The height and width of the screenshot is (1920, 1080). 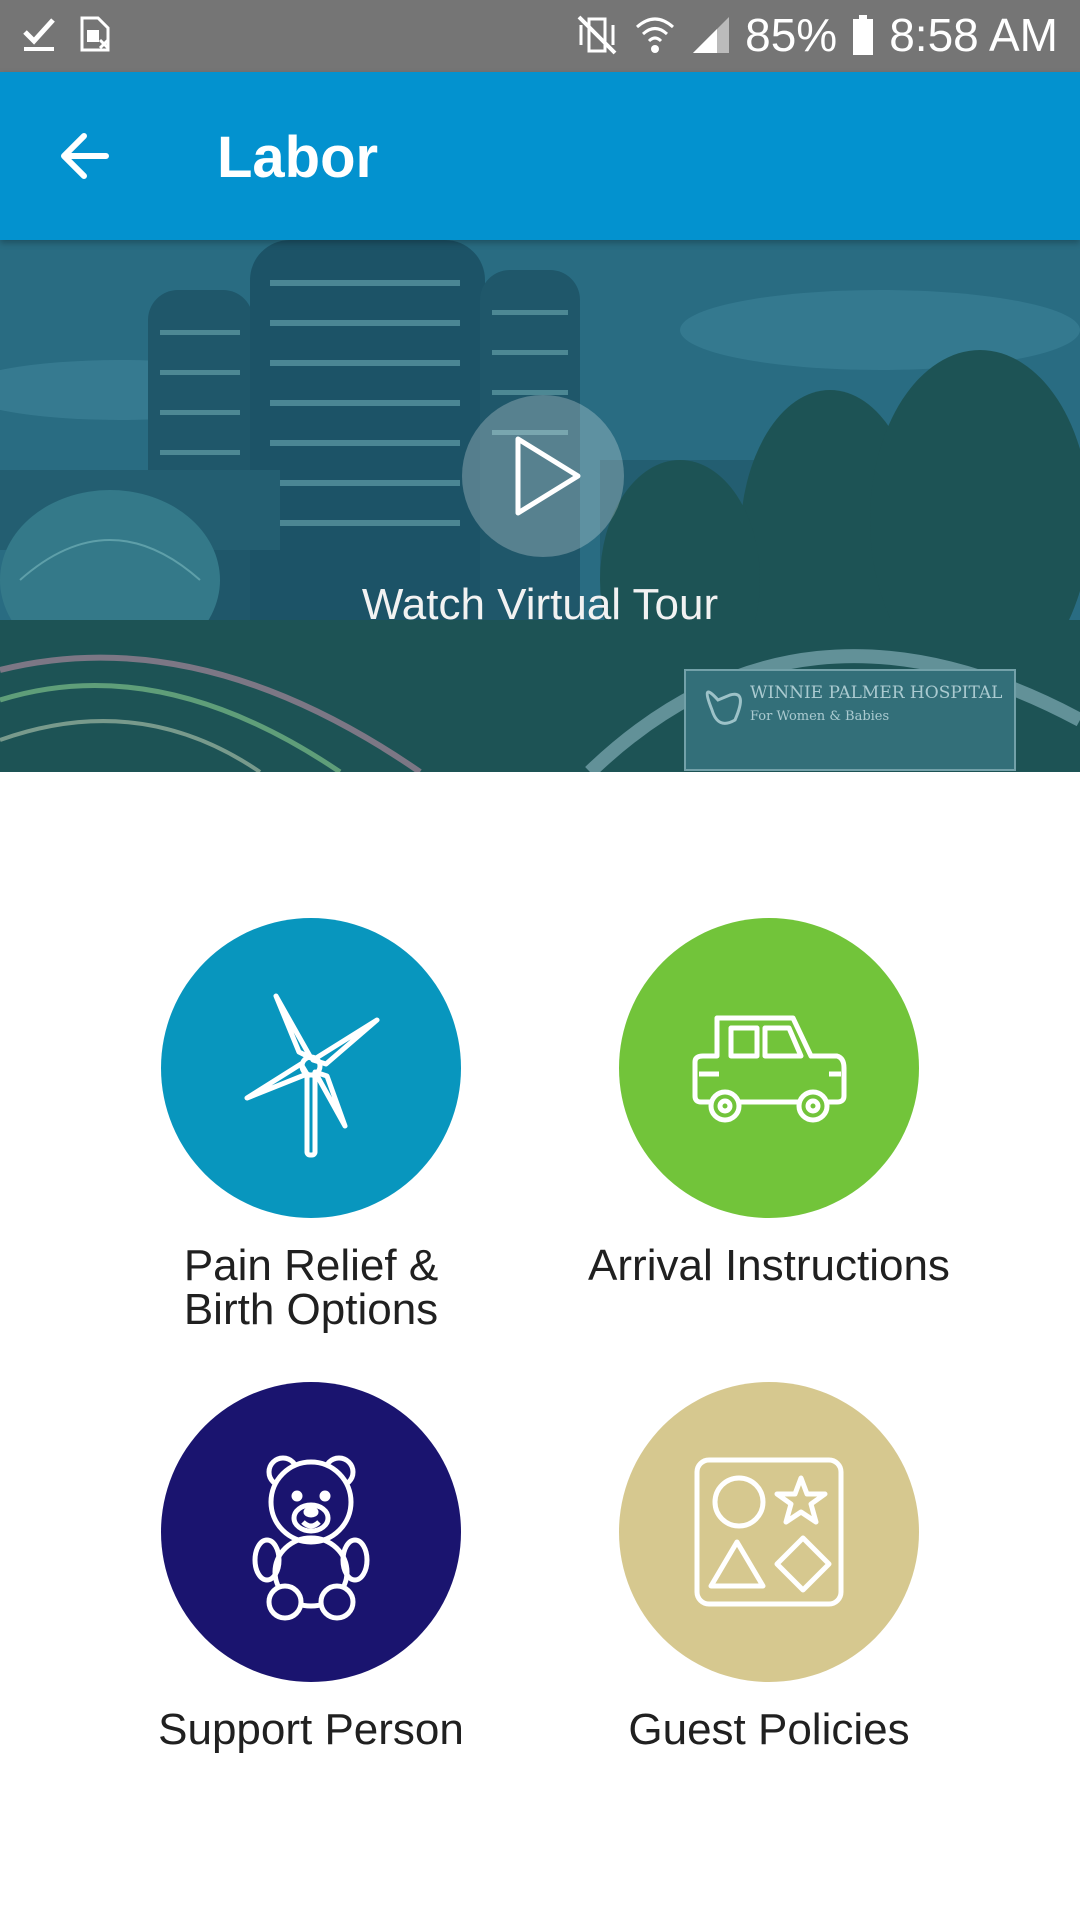 What do you see at coordinates (863, 35) in the screenshot?
I see `battery-icon` at bounding box center [863, 35].